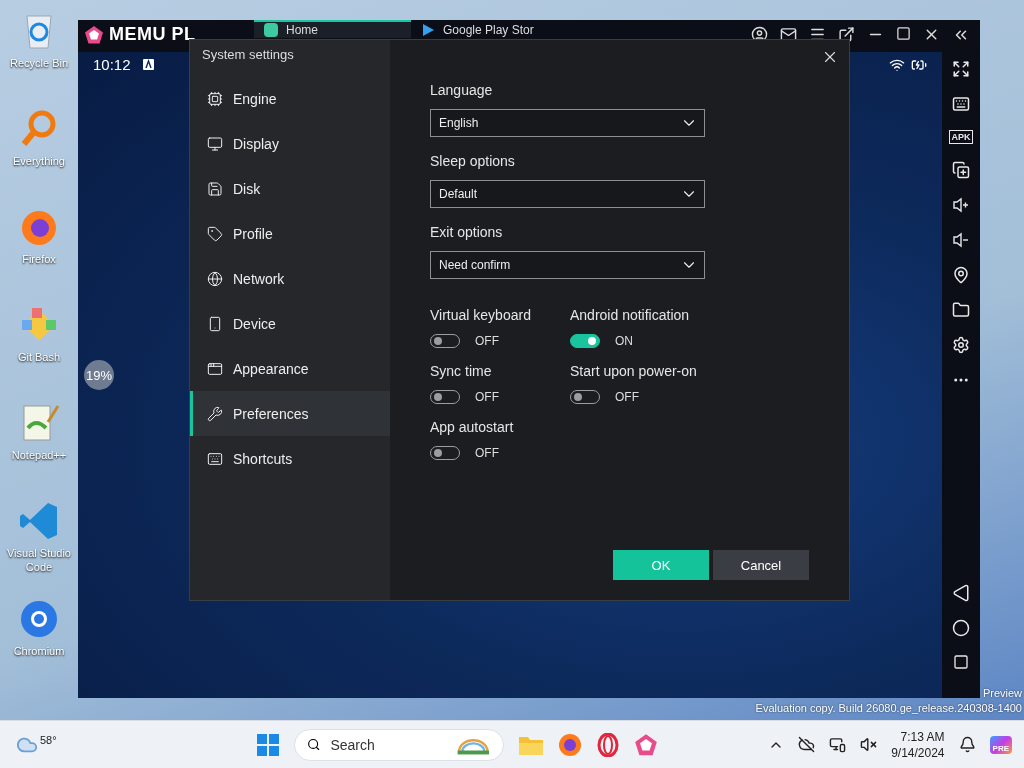  Describe the element at coordinates (961, 628) in the screenshot. I see `home-icon` at that location.